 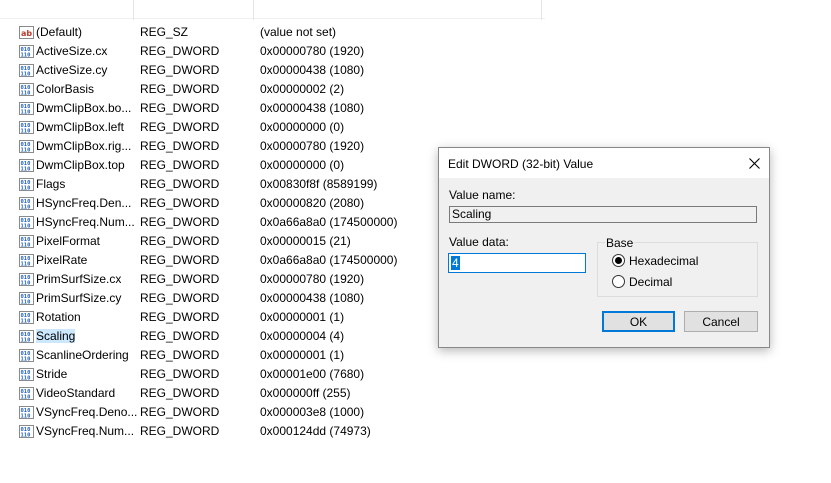 What do you see at coordinates (618, 260) in the screenshot?
I see `hexadecimal-radio` at bounding box center [618, 260].